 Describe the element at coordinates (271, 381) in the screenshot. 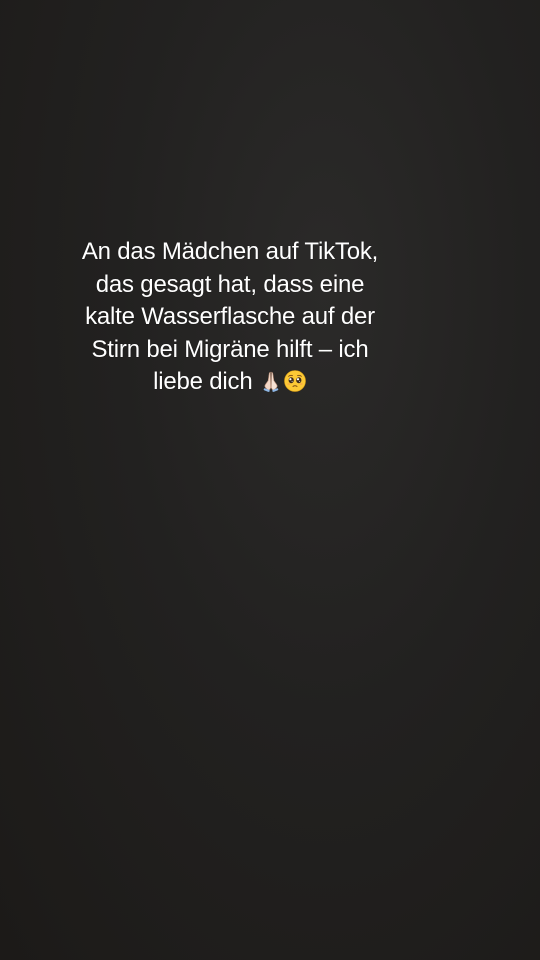

I see `folded-hands-icon` at that location.